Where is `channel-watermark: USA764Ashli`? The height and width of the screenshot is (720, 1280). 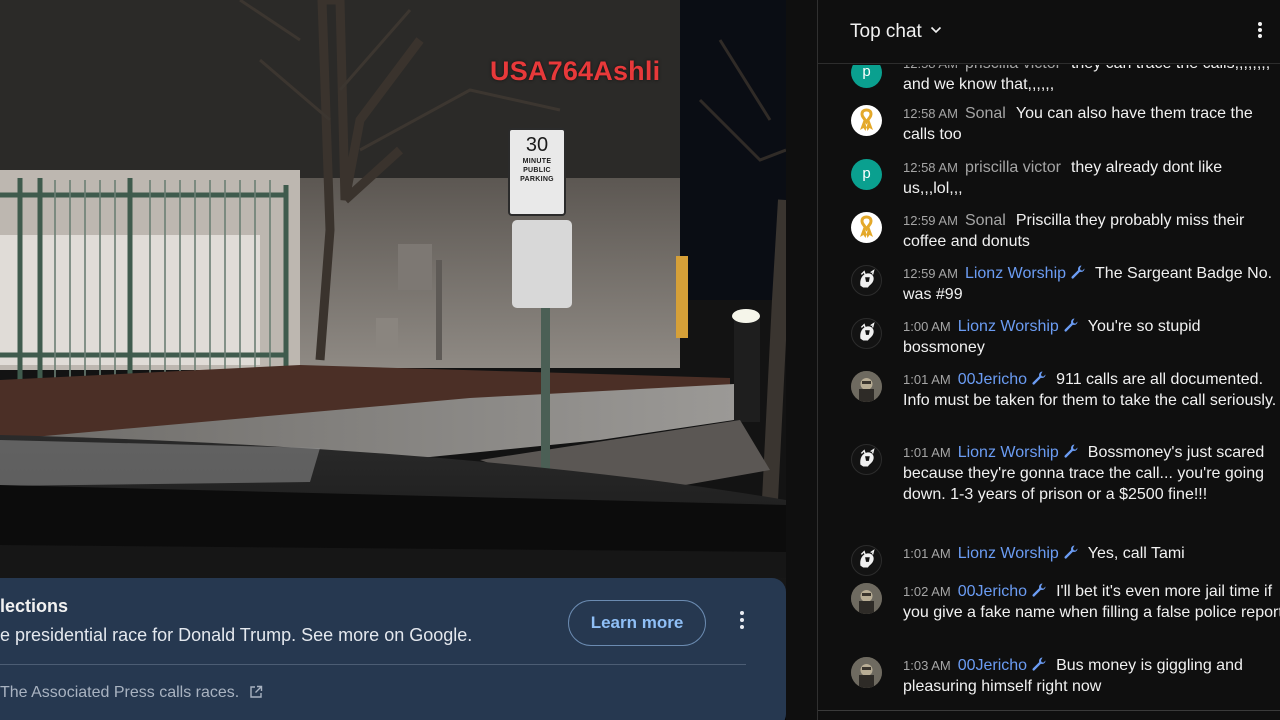
channel-watermark: USA764Ashli is located at coordinates (575, 71).